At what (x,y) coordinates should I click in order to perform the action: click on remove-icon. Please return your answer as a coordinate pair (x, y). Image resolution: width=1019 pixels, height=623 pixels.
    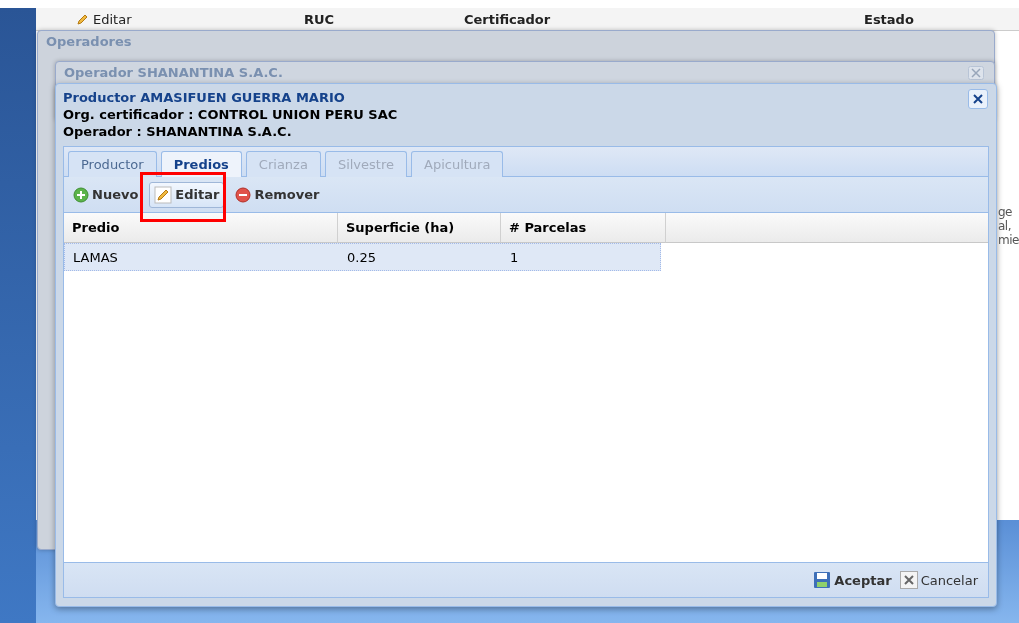
    Looking at the image, I should click on (243, 194).